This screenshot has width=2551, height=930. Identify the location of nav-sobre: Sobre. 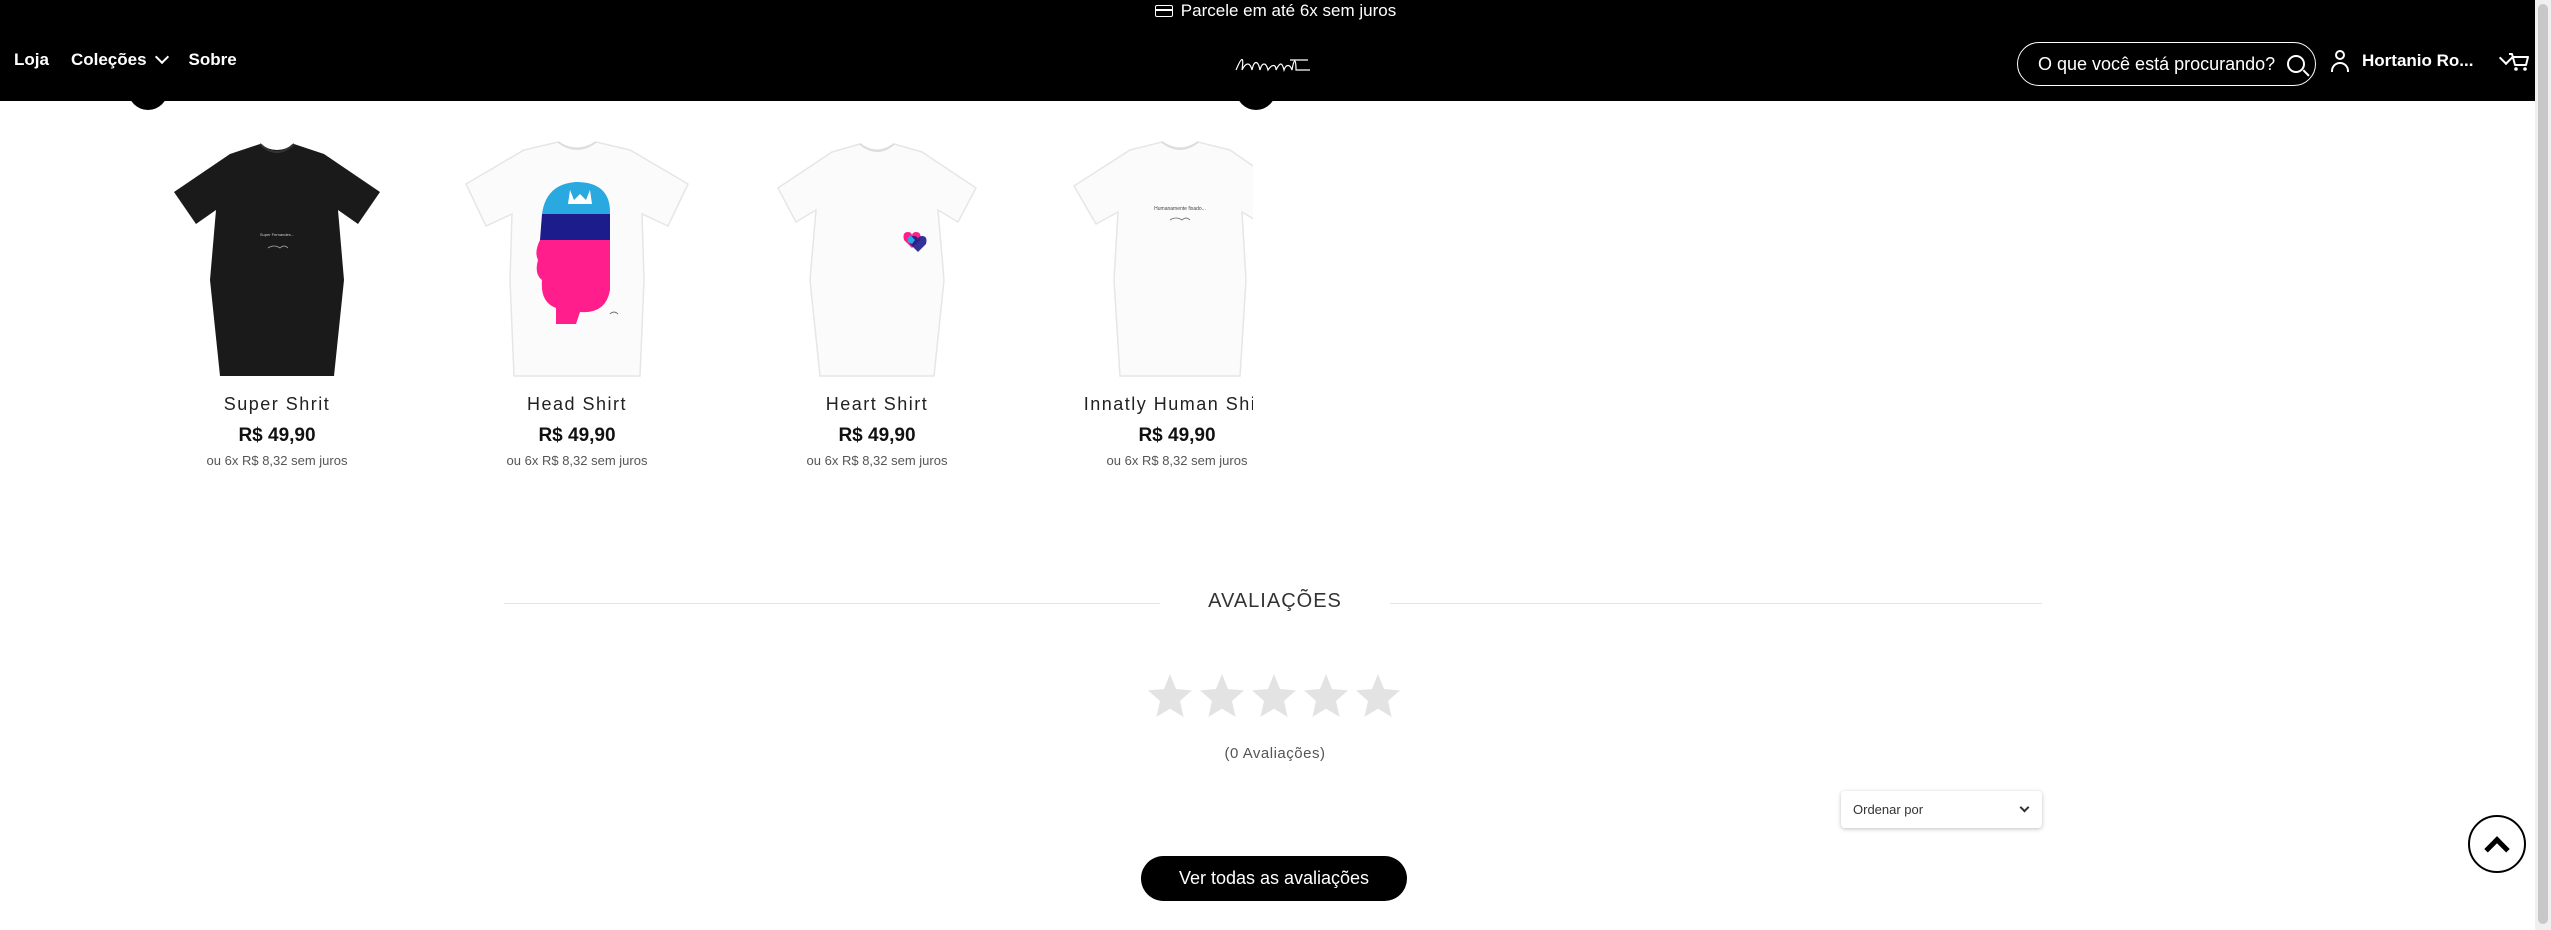
(213, 60).